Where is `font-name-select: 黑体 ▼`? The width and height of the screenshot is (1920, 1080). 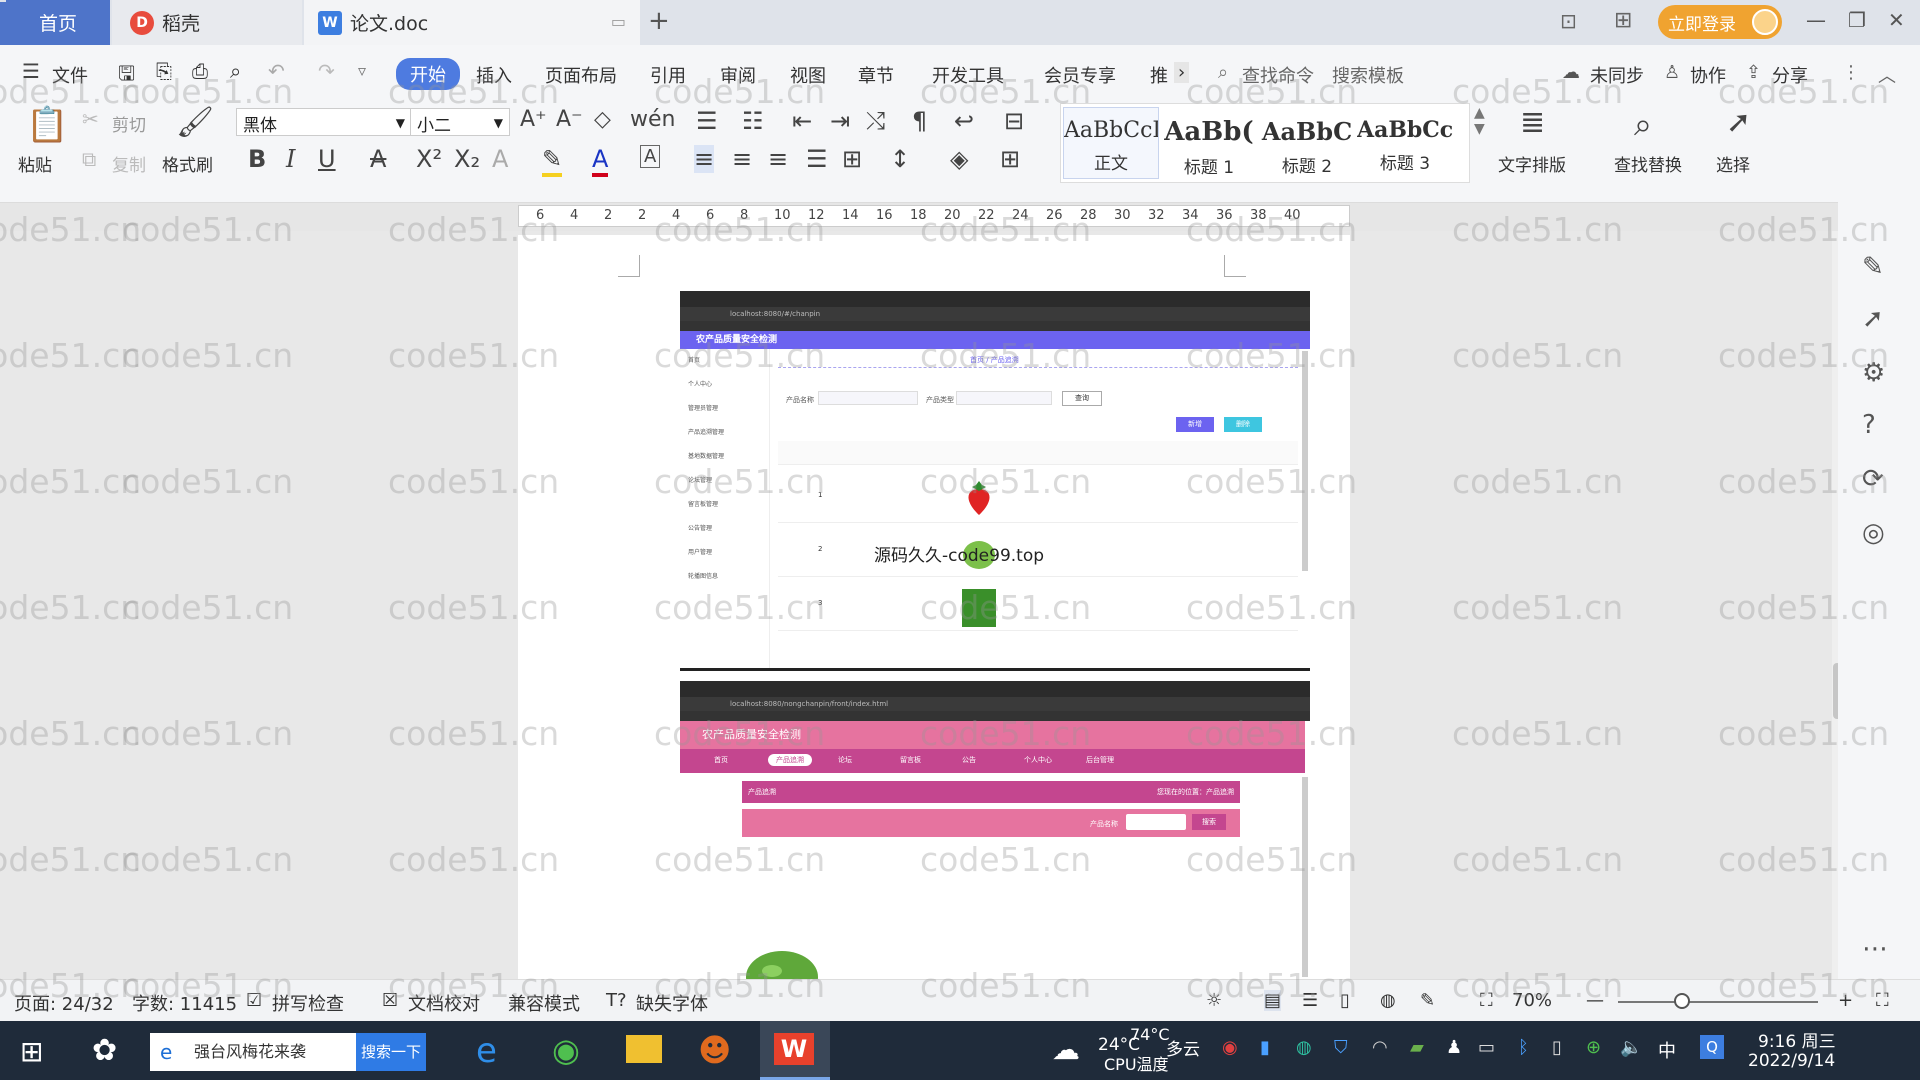 font-name-select: 黑体 ▼ is located at coordinates (324, 122).